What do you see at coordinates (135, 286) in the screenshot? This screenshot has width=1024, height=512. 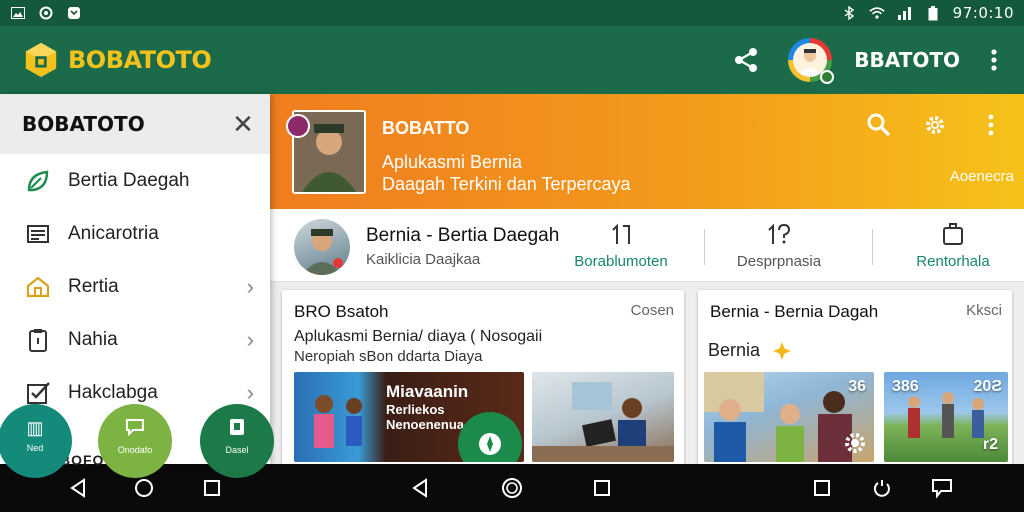 I see `drawer-item-rertia: Rertia ›` at bounding box center [135, 286].